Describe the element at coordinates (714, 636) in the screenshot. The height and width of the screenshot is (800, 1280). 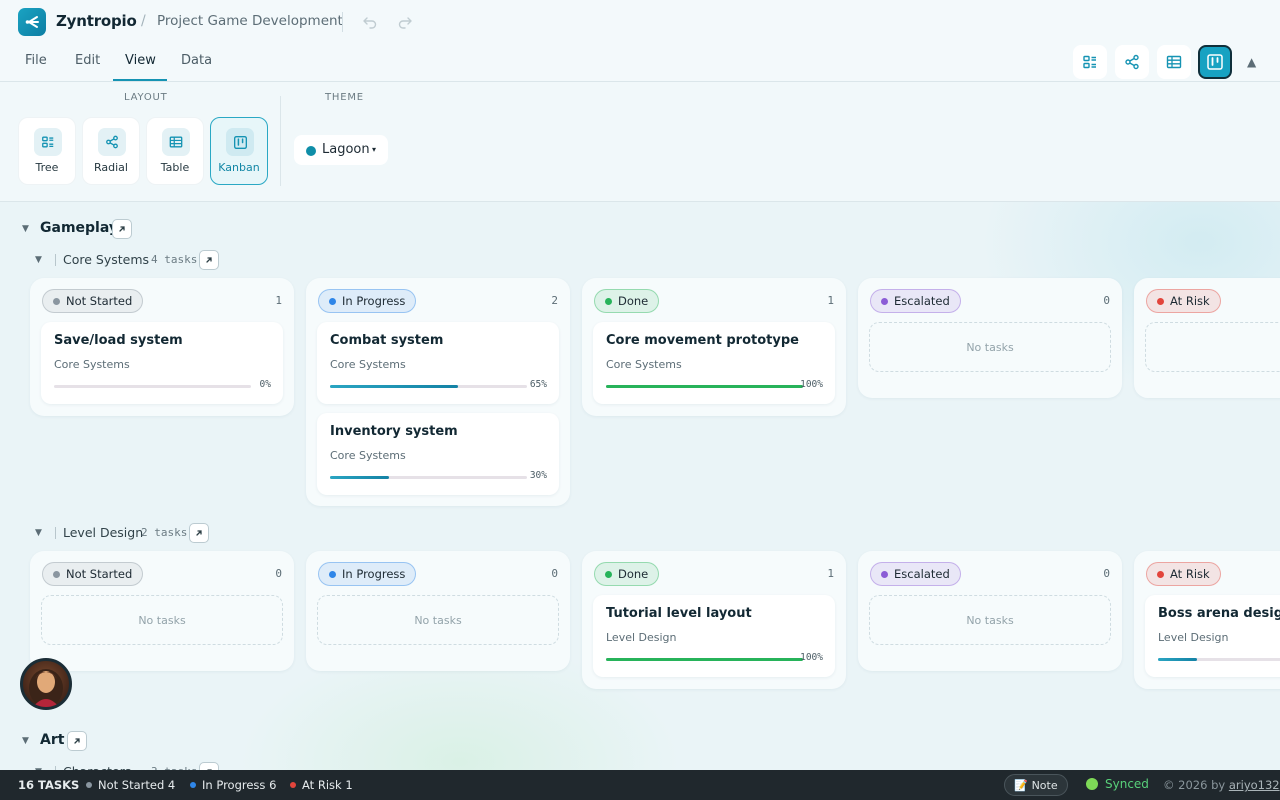
I see `task-card: Tutorial level layout Level Design 100%` at that location.